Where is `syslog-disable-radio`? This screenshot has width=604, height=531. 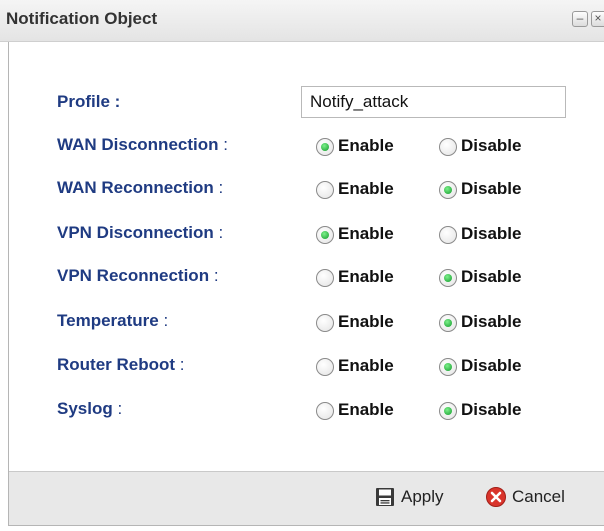 syslog-disable-radio is located at coordinates (448, 411).